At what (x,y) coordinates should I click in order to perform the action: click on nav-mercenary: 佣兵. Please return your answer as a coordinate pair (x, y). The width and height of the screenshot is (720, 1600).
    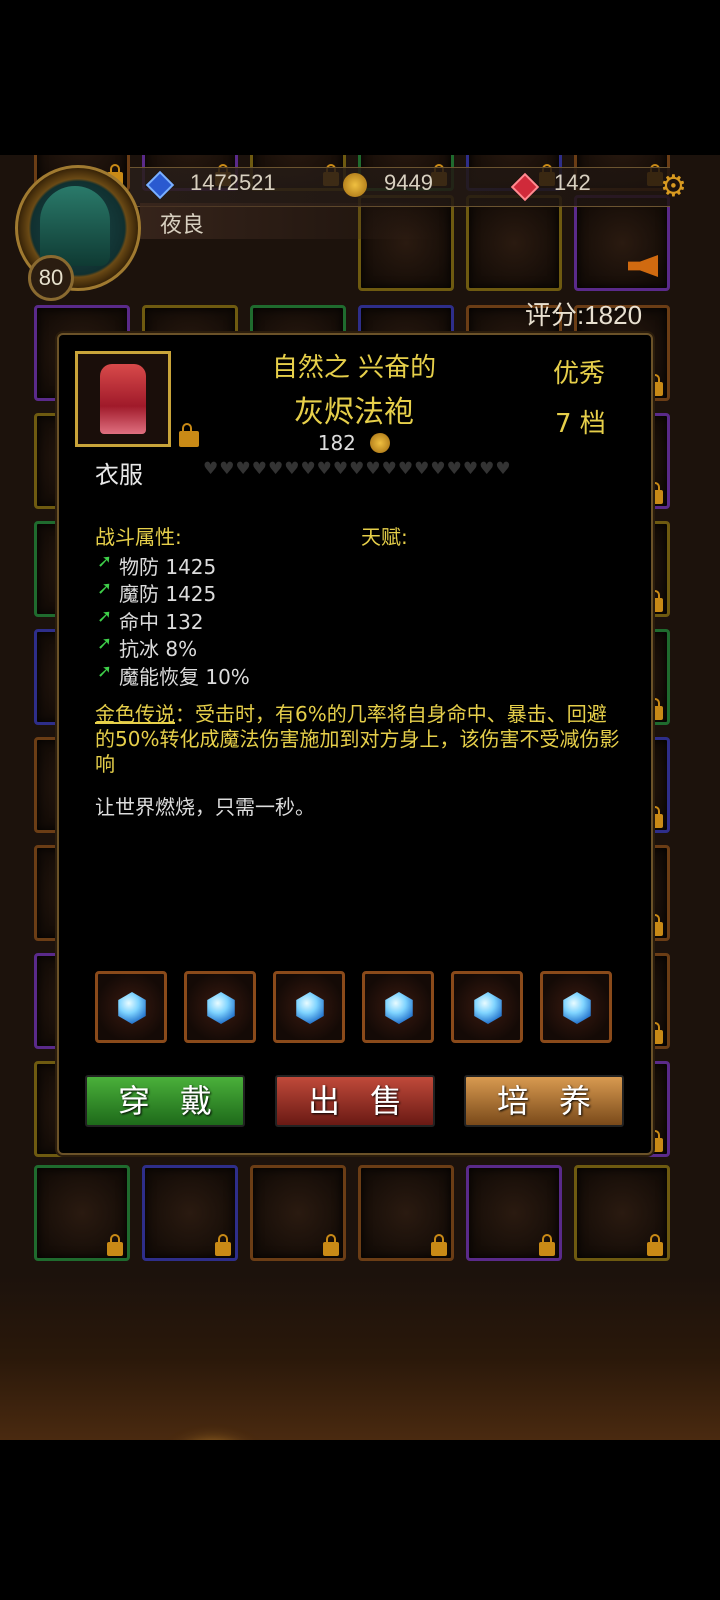
    Looking at the image, I should click on (498, 1432).